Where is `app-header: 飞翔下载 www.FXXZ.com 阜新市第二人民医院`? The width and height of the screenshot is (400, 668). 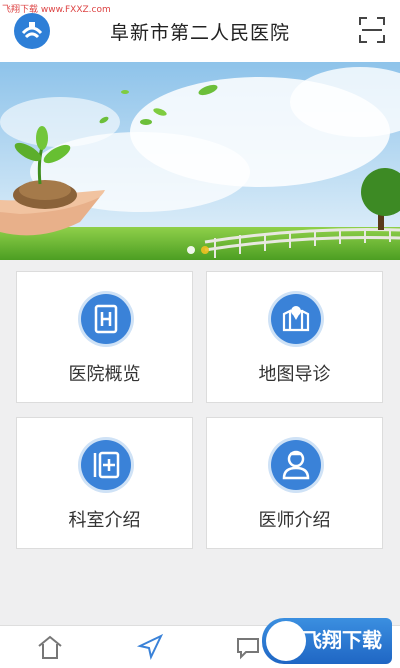 app-header: 飞翔下载 www.FXXZ.com 阜新市第二人民医院 is located at coordinates (200, 31).